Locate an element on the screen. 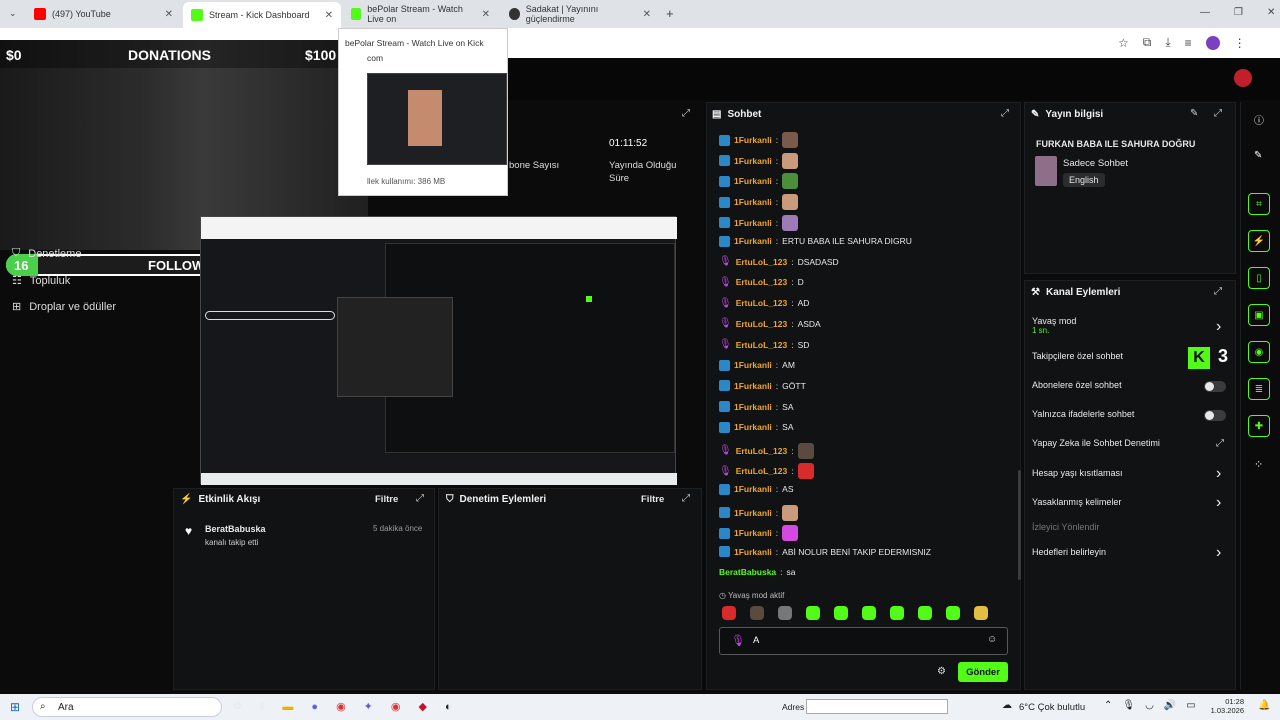 This screenshot has height=720, width=1280. chat-input is located at coordinates (863, 641).